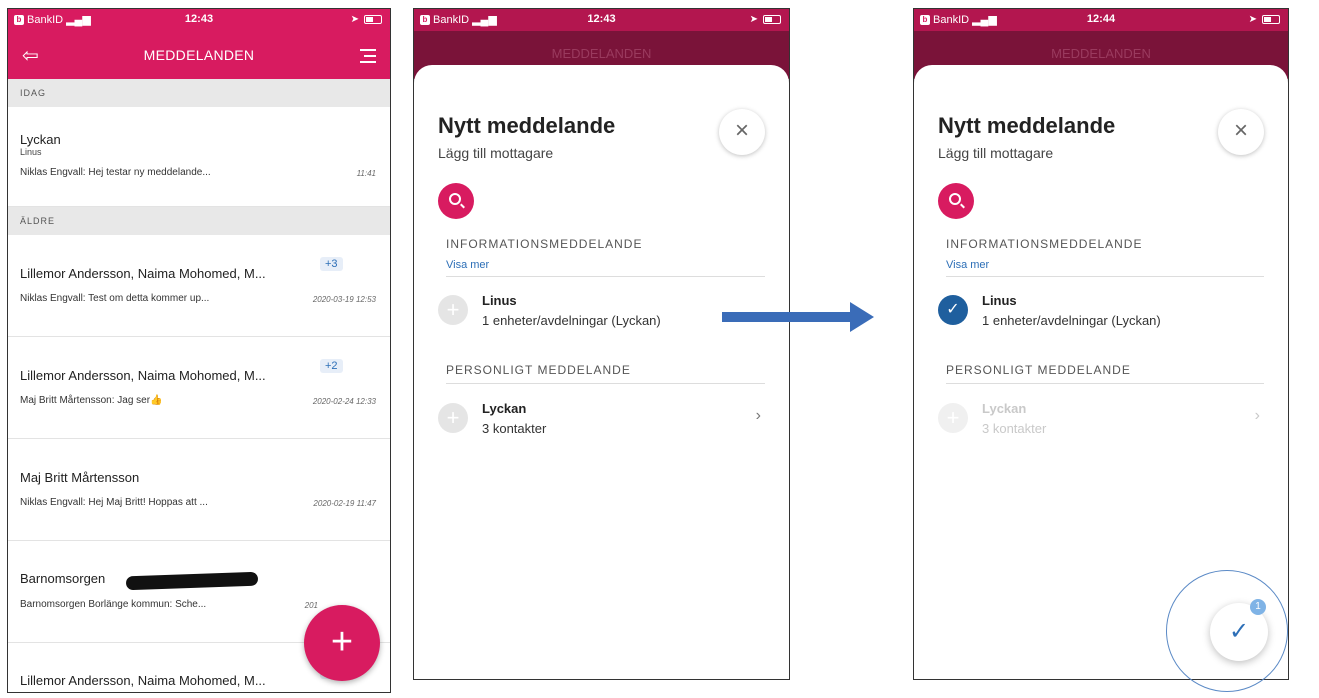  I want to click on redaction-mark, so click(192, 581).